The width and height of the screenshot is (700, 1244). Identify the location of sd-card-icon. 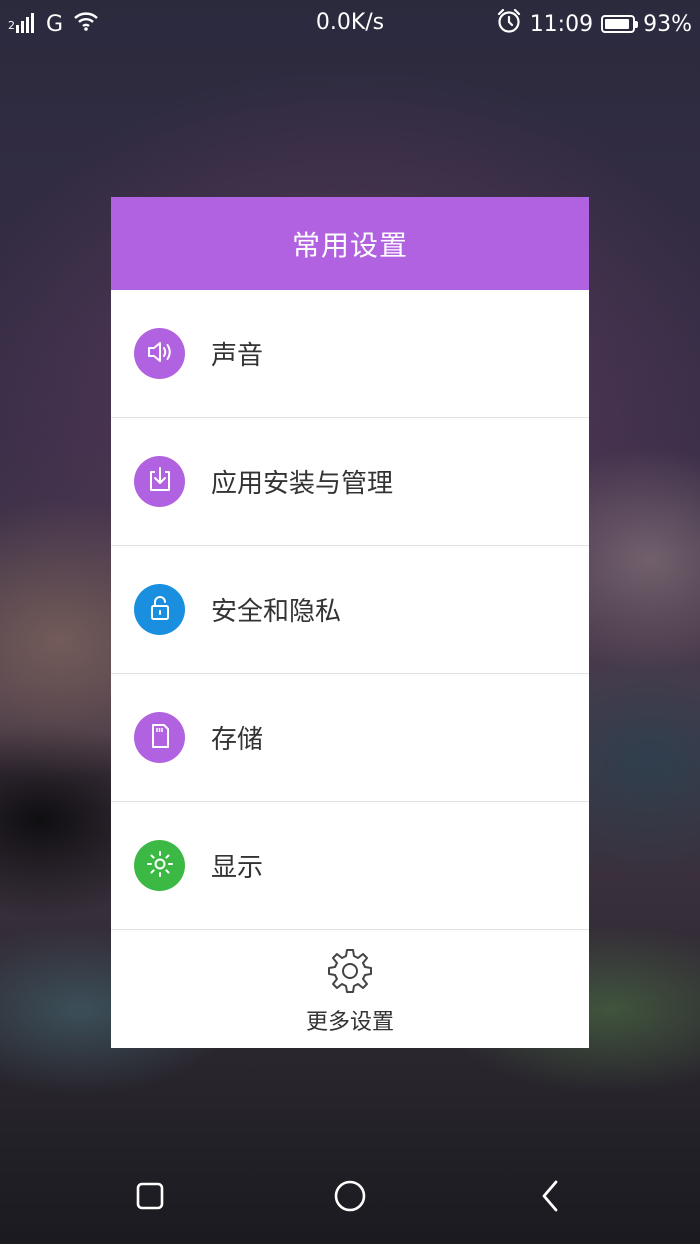
(160, 738).